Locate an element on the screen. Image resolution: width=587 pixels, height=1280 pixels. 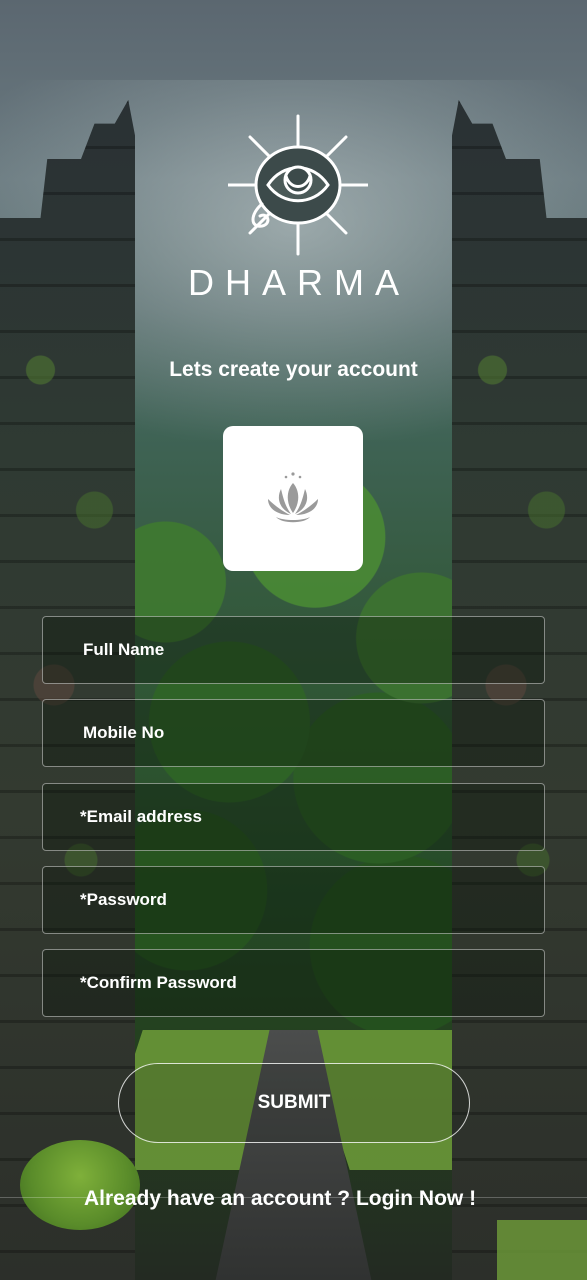
email-field is located at coordinates (293, 817).